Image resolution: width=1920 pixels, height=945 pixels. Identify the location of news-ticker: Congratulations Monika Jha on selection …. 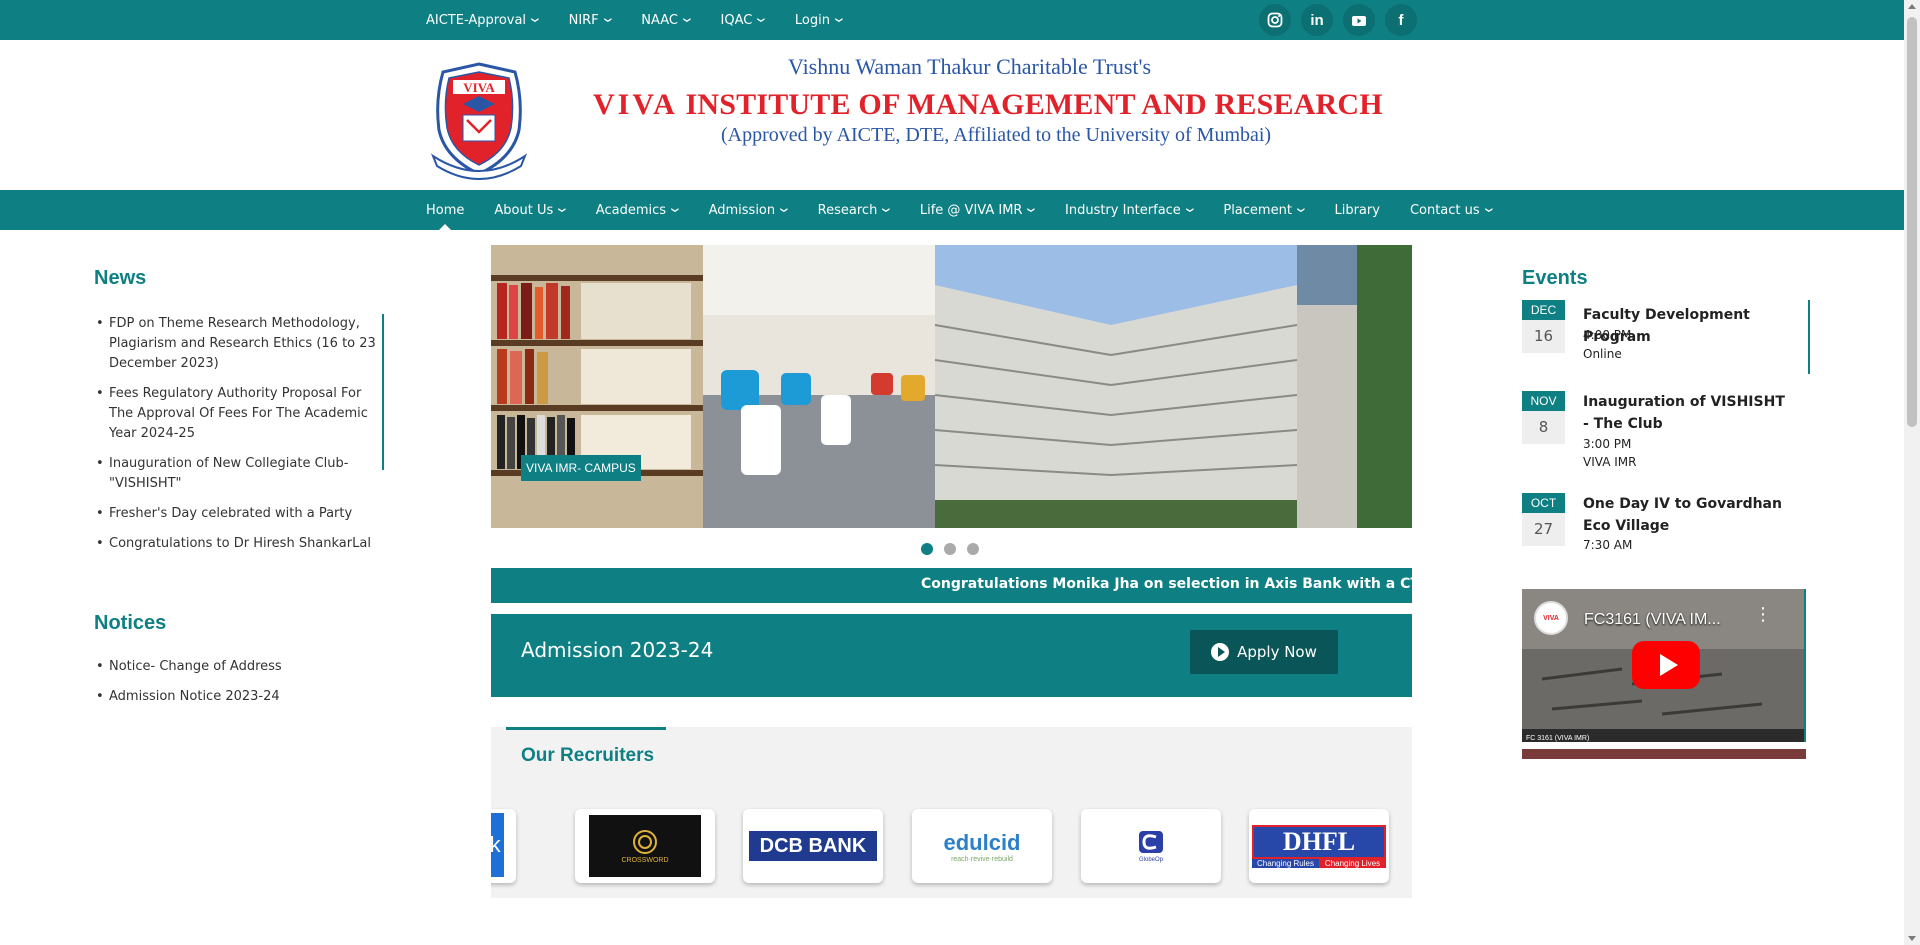
(951, 585).